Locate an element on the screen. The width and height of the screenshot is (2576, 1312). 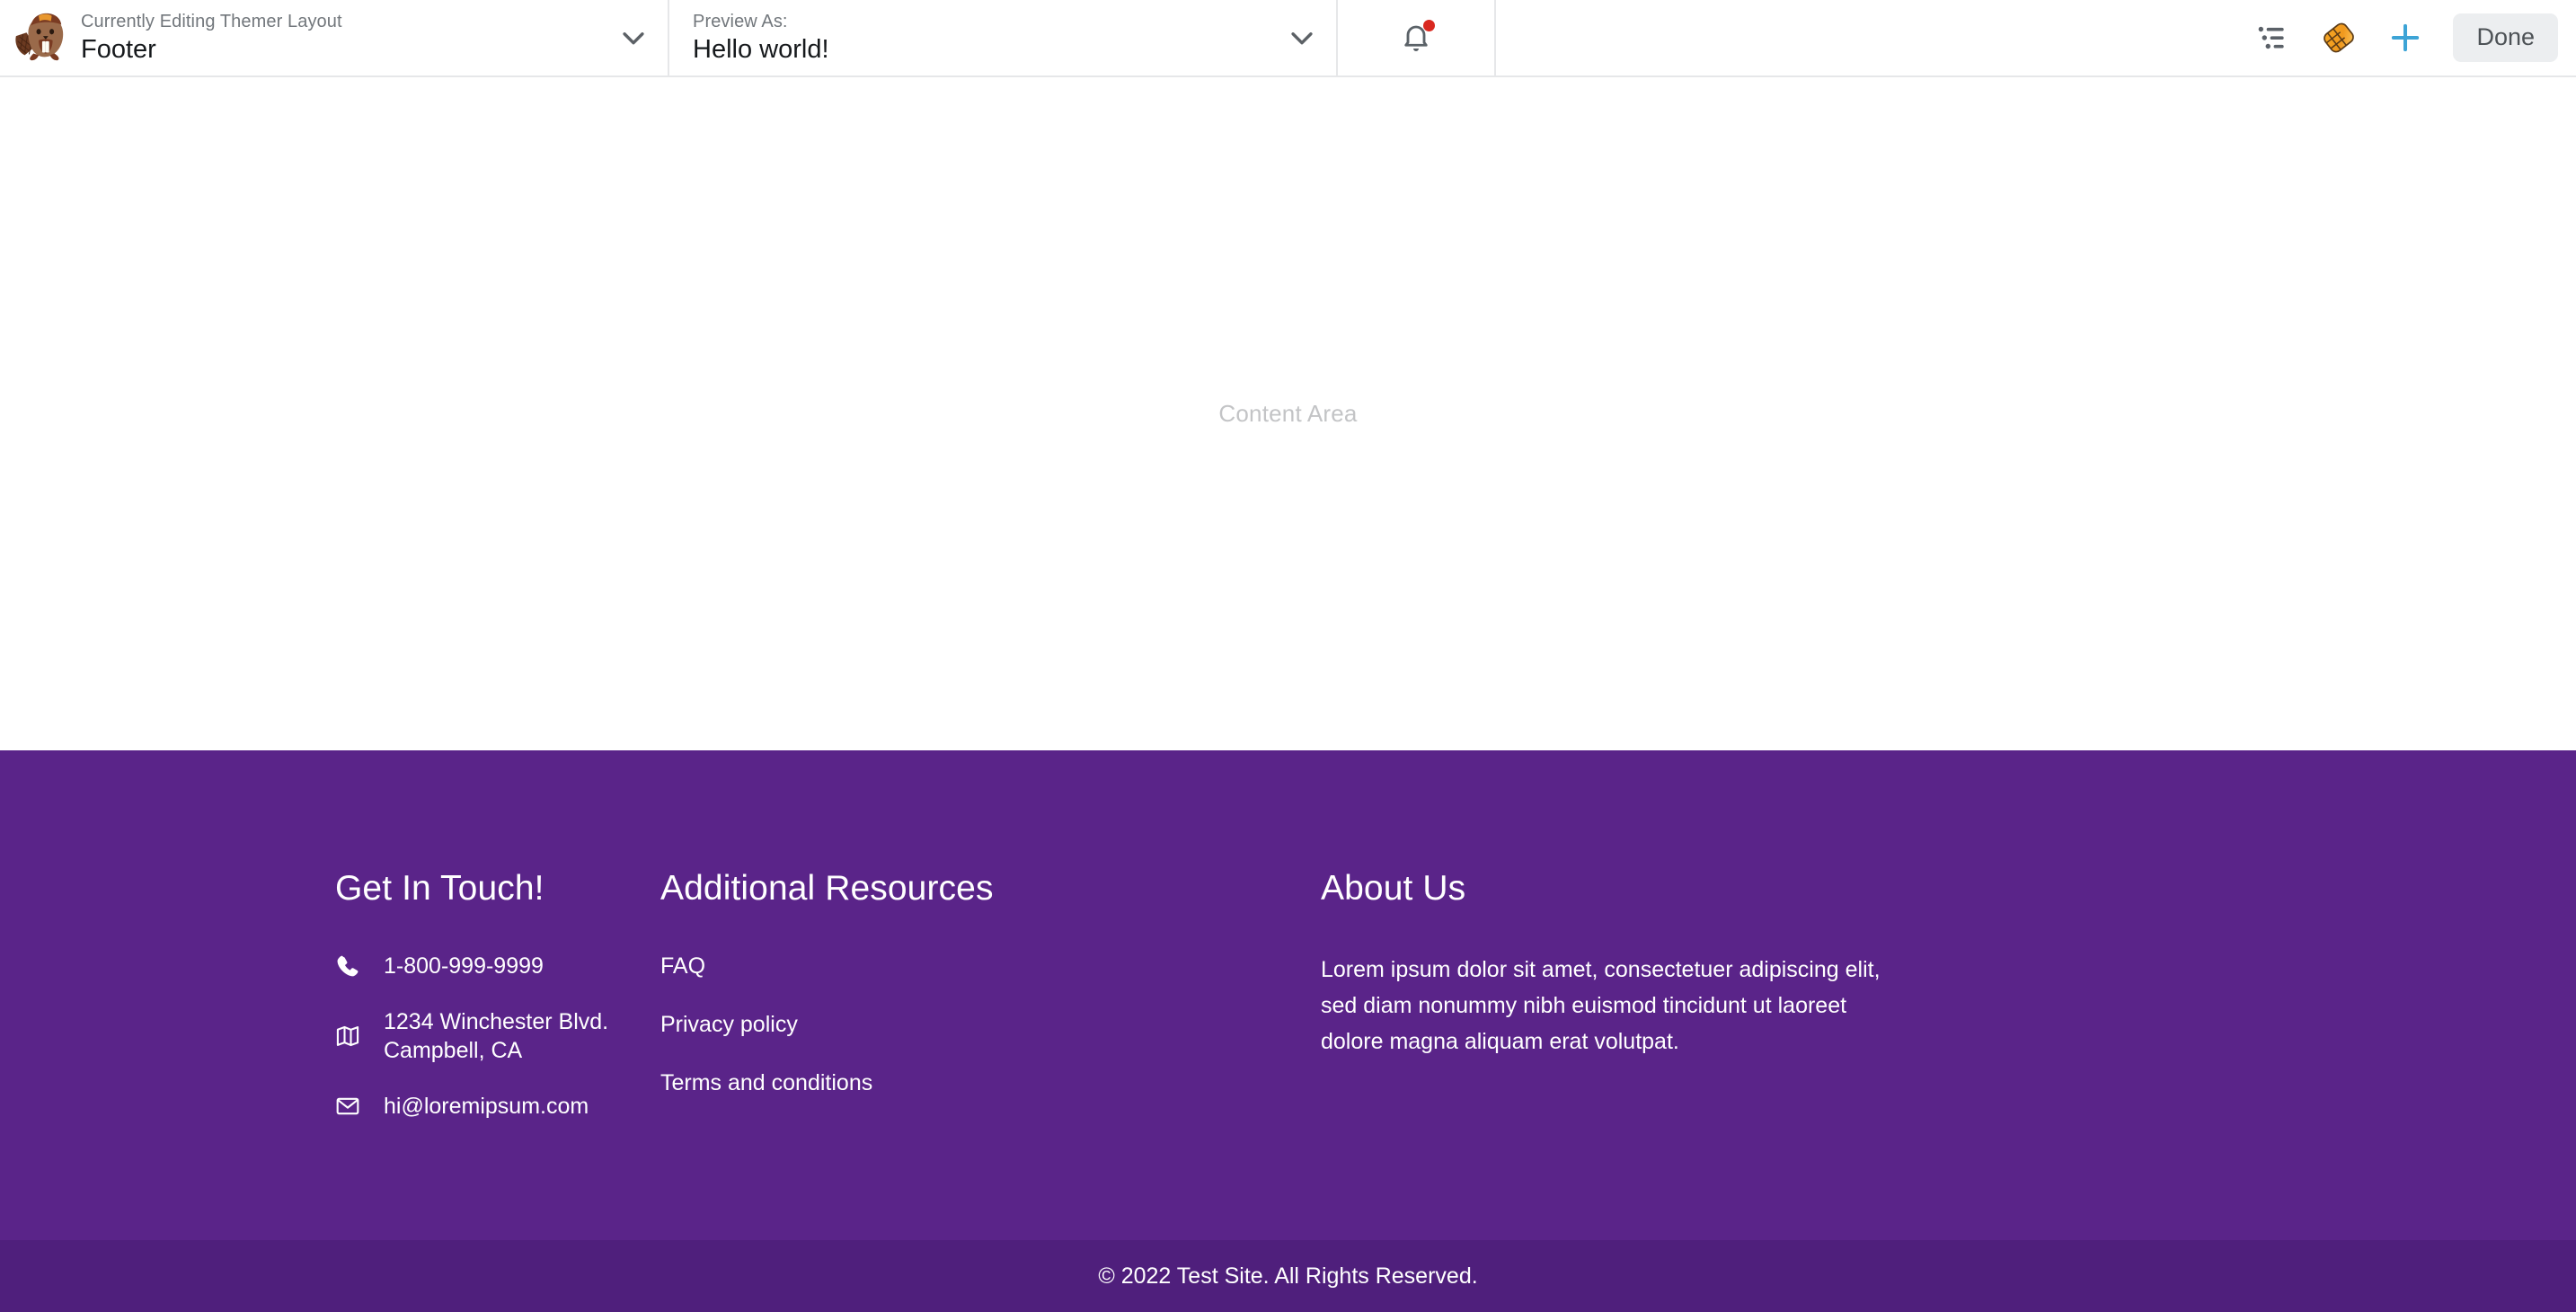
list-item: Terms and conditions is located at coordinates (972, 1082).